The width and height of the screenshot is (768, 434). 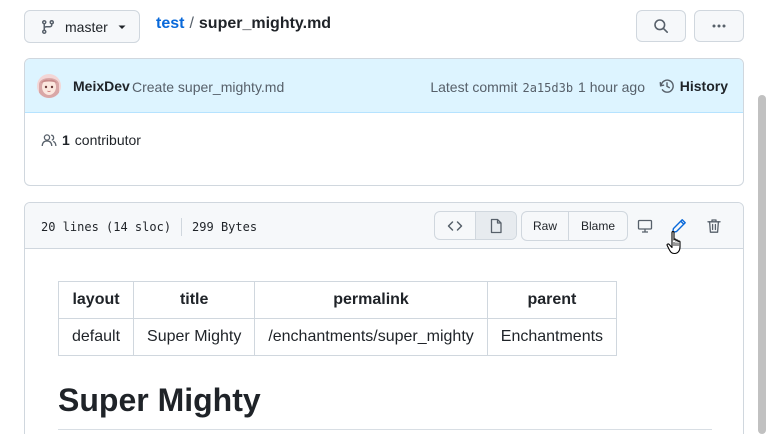 What do you see at coordinates (474, 87) in the screenshot?
I see `latest-commit-label: Latest commit` at bounding box center [474, 87].